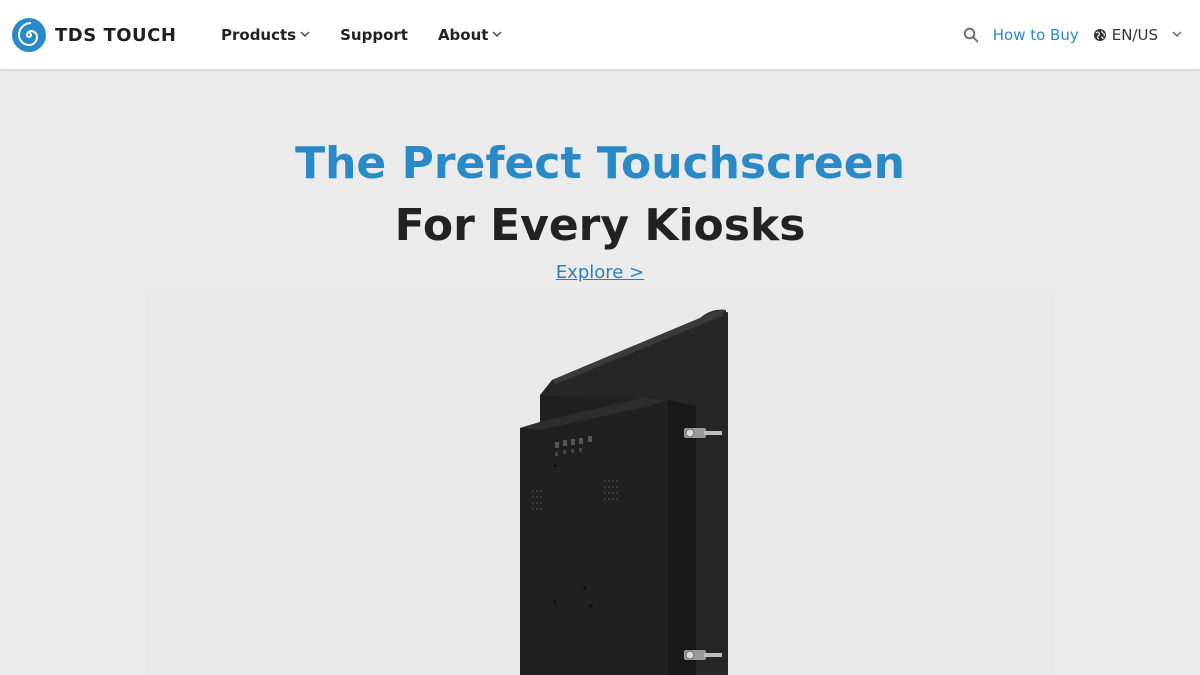 The height and width of the screenshot is (675, 1200). Describe the element at coordinates (116, 35) in the screenshot. I see `brand-name: TDS TOUCH` at that location.